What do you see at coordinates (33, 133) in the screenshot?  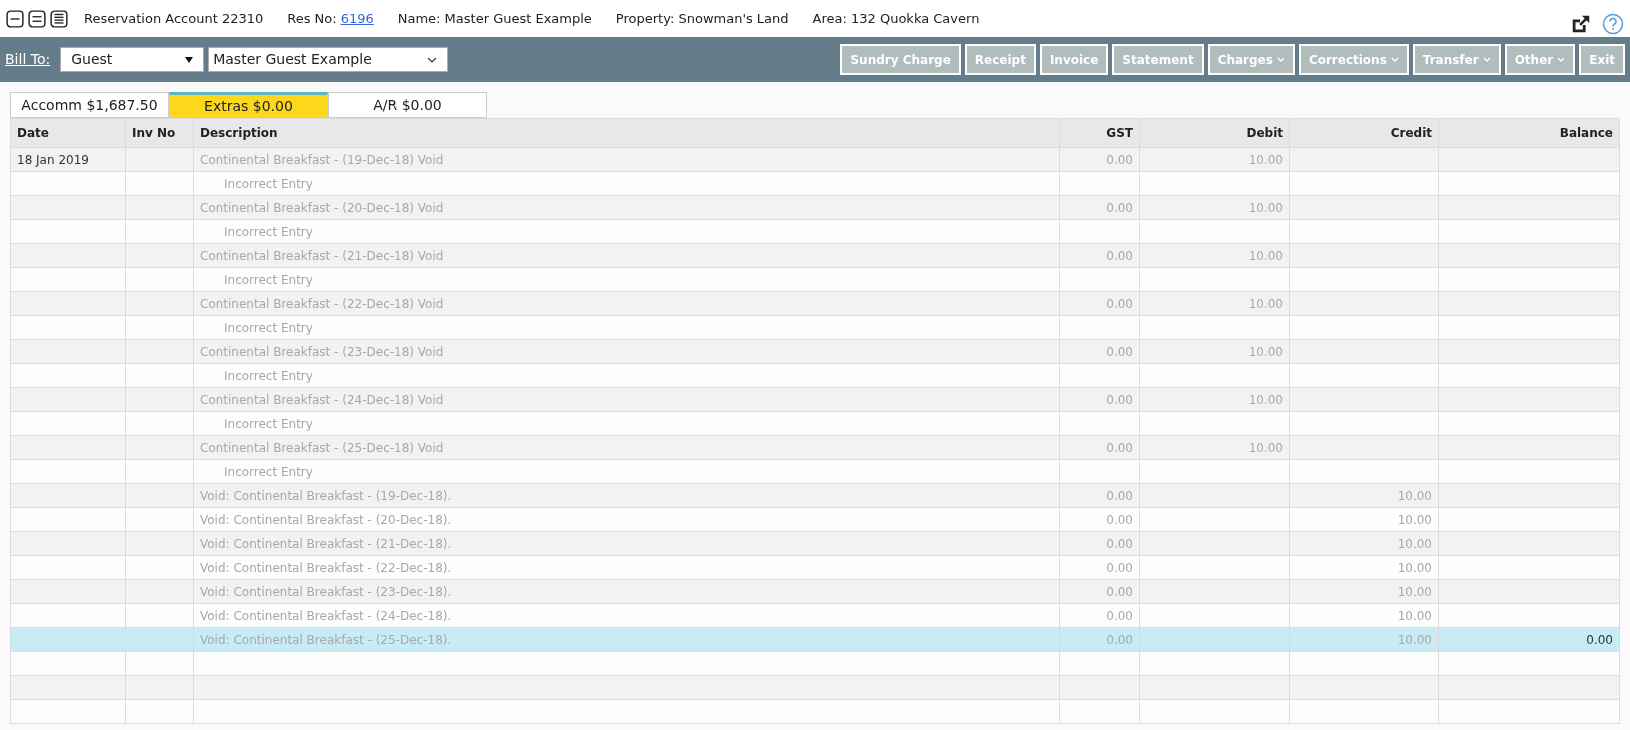 I see `column-header: Date` at bounding box center [33, 133].